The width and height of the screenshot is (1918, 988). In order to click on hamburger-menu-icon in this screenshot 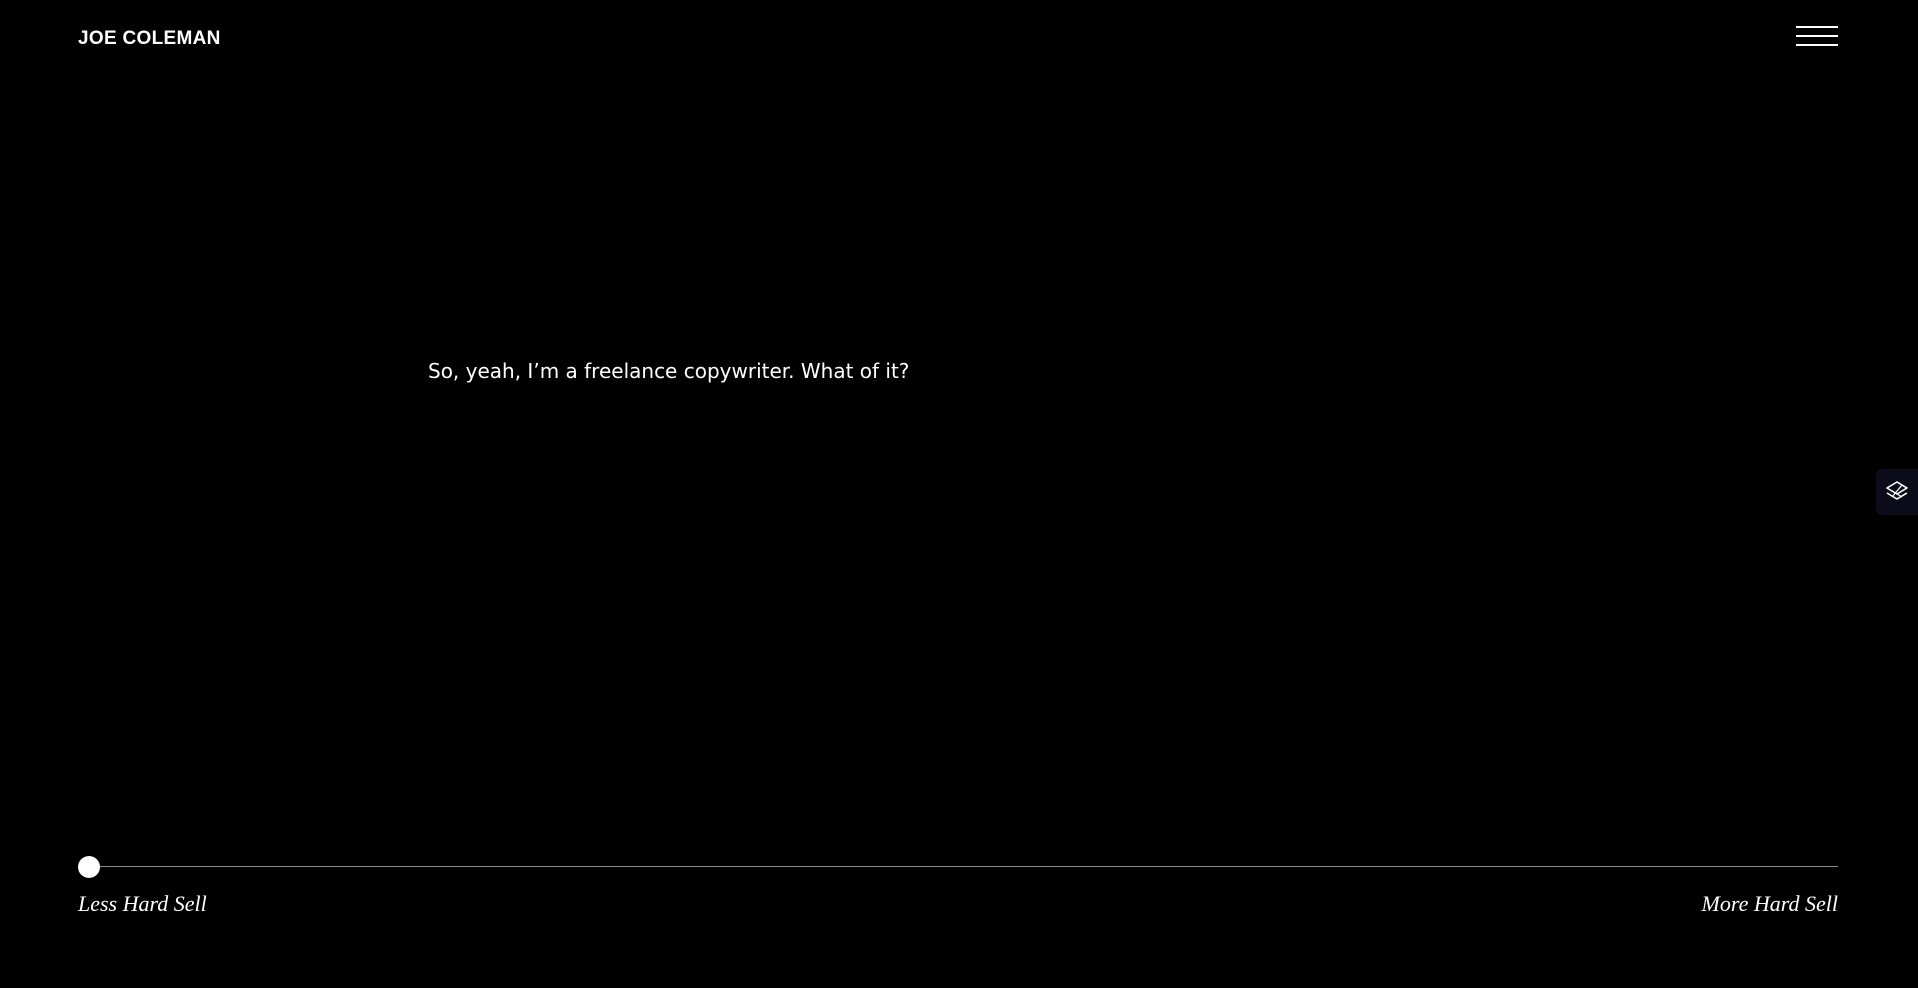, I will do `click(1817, 27)`.